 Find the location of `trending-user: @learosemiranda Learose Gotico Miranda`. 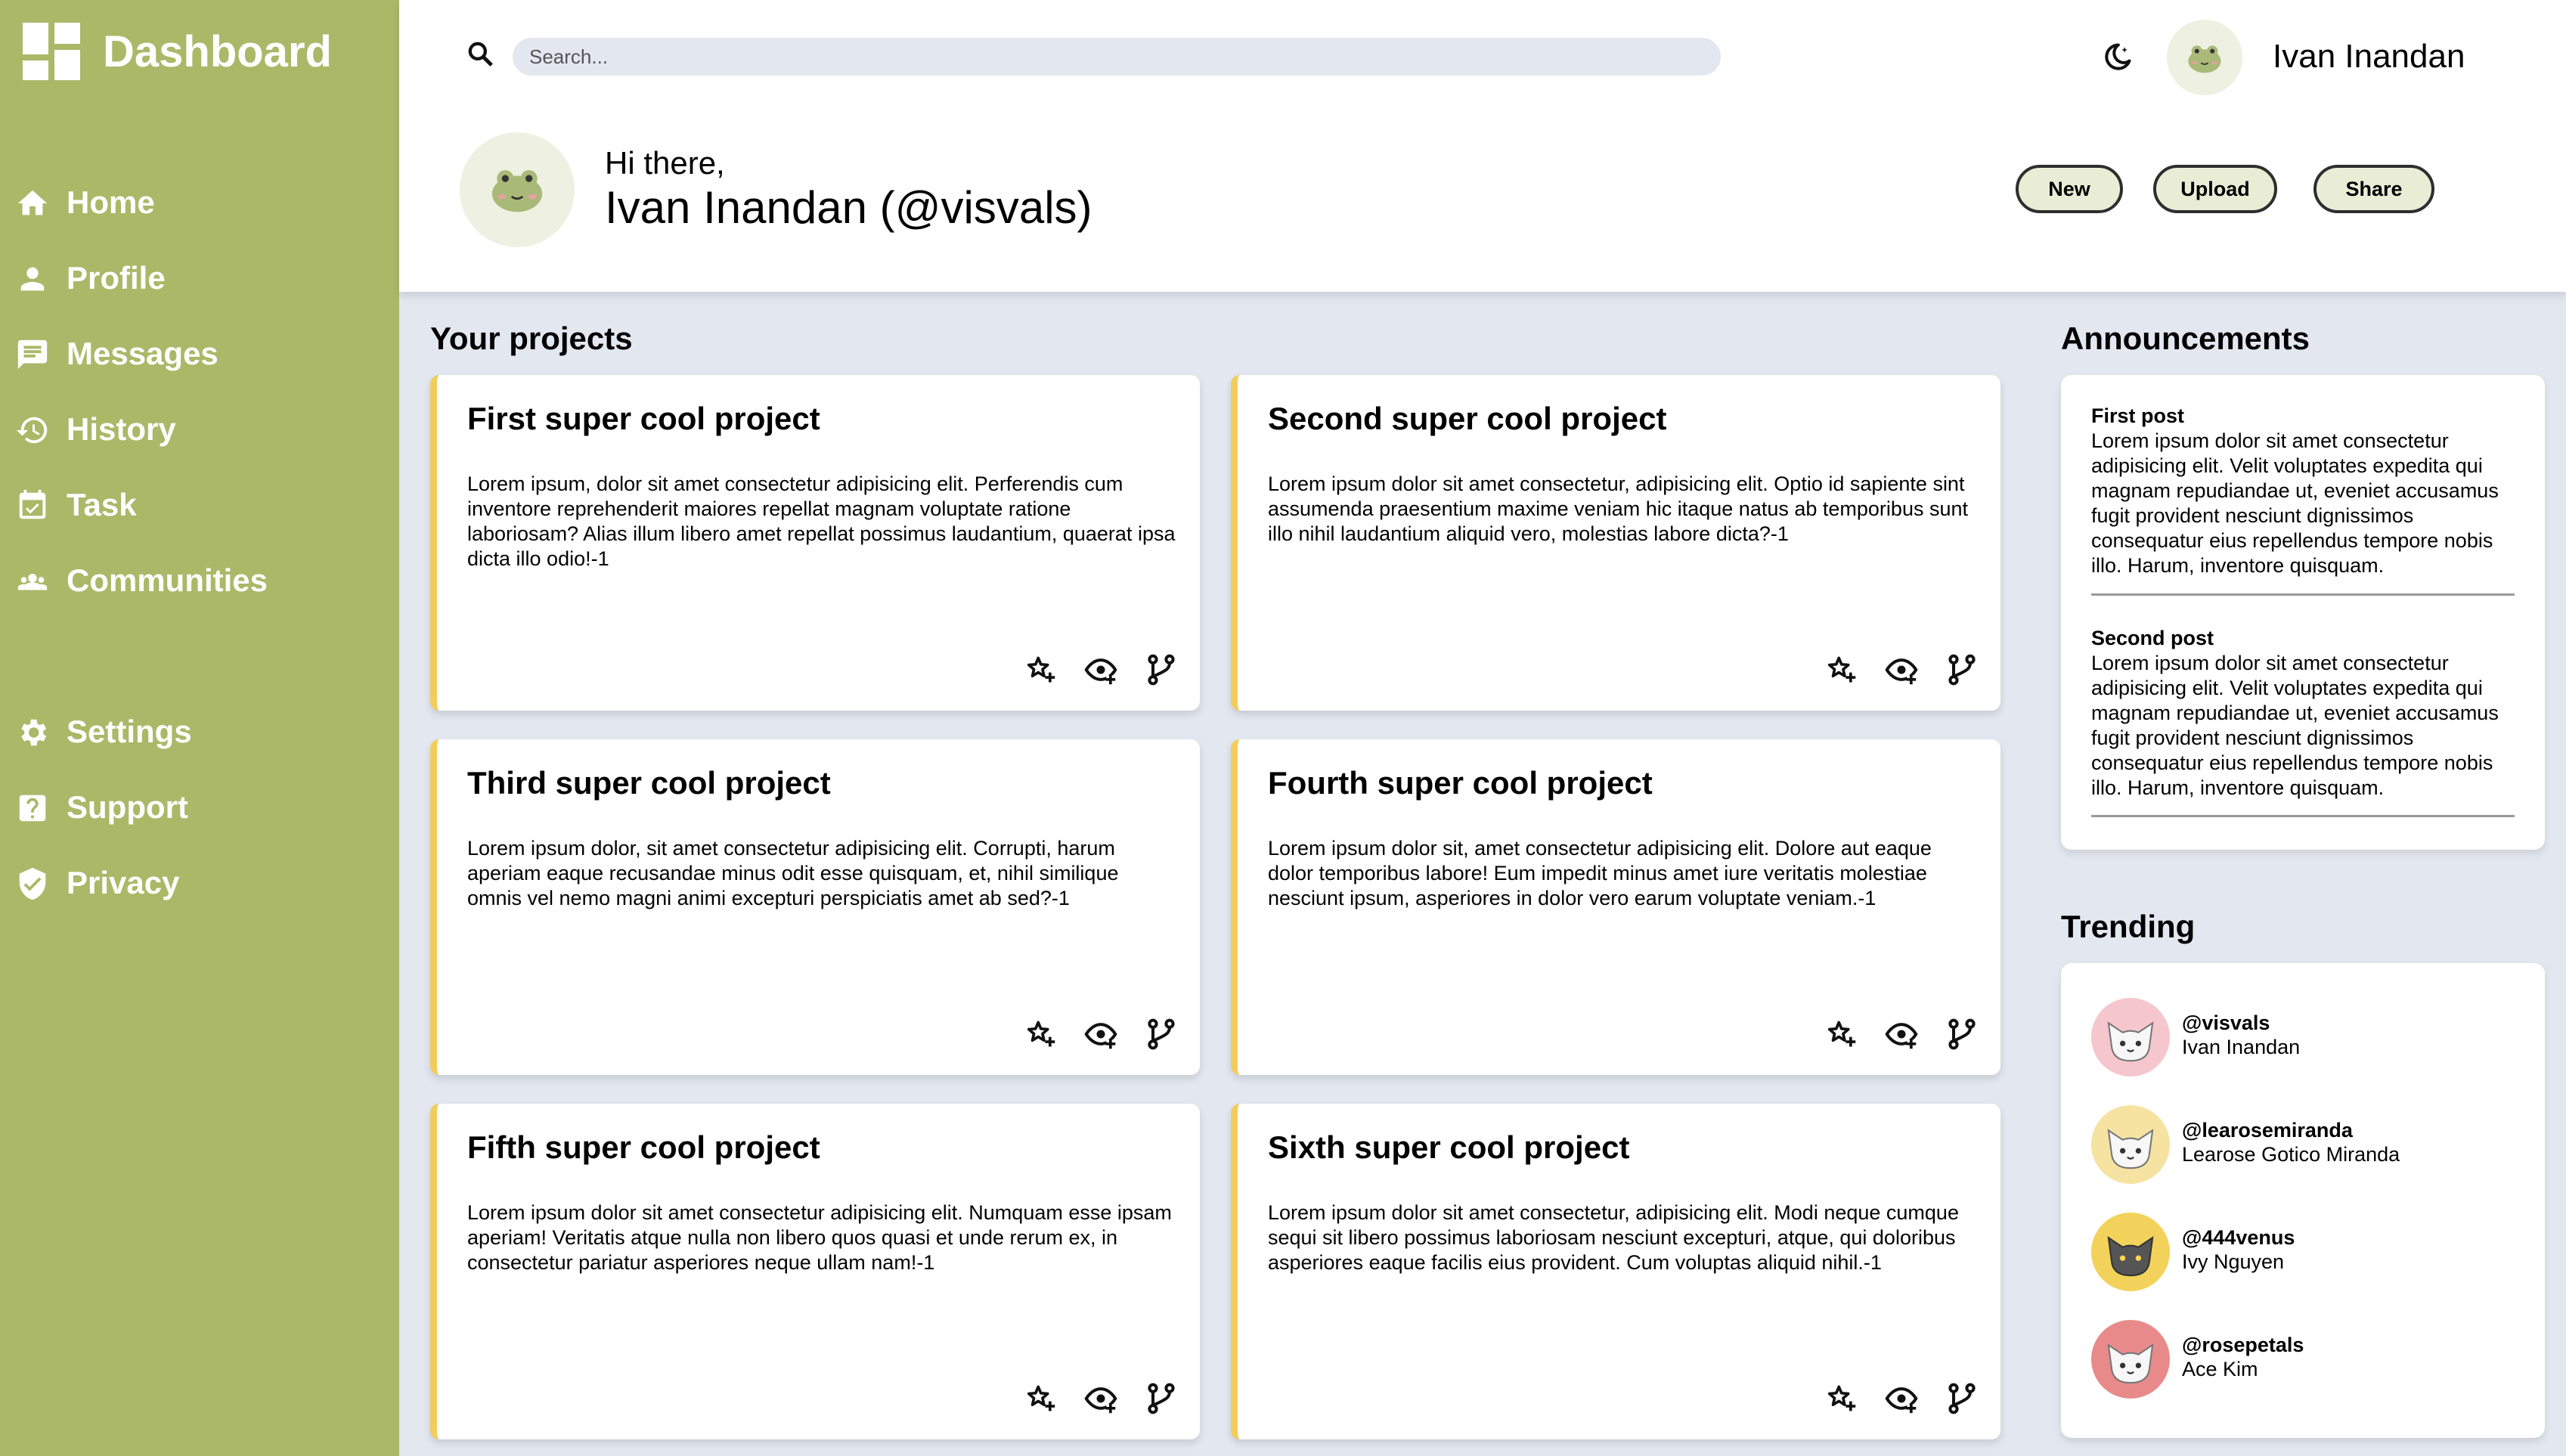

trending-user: @learosemiranda Learose Gotico Miranda is located at coordinates (2303, 1144).